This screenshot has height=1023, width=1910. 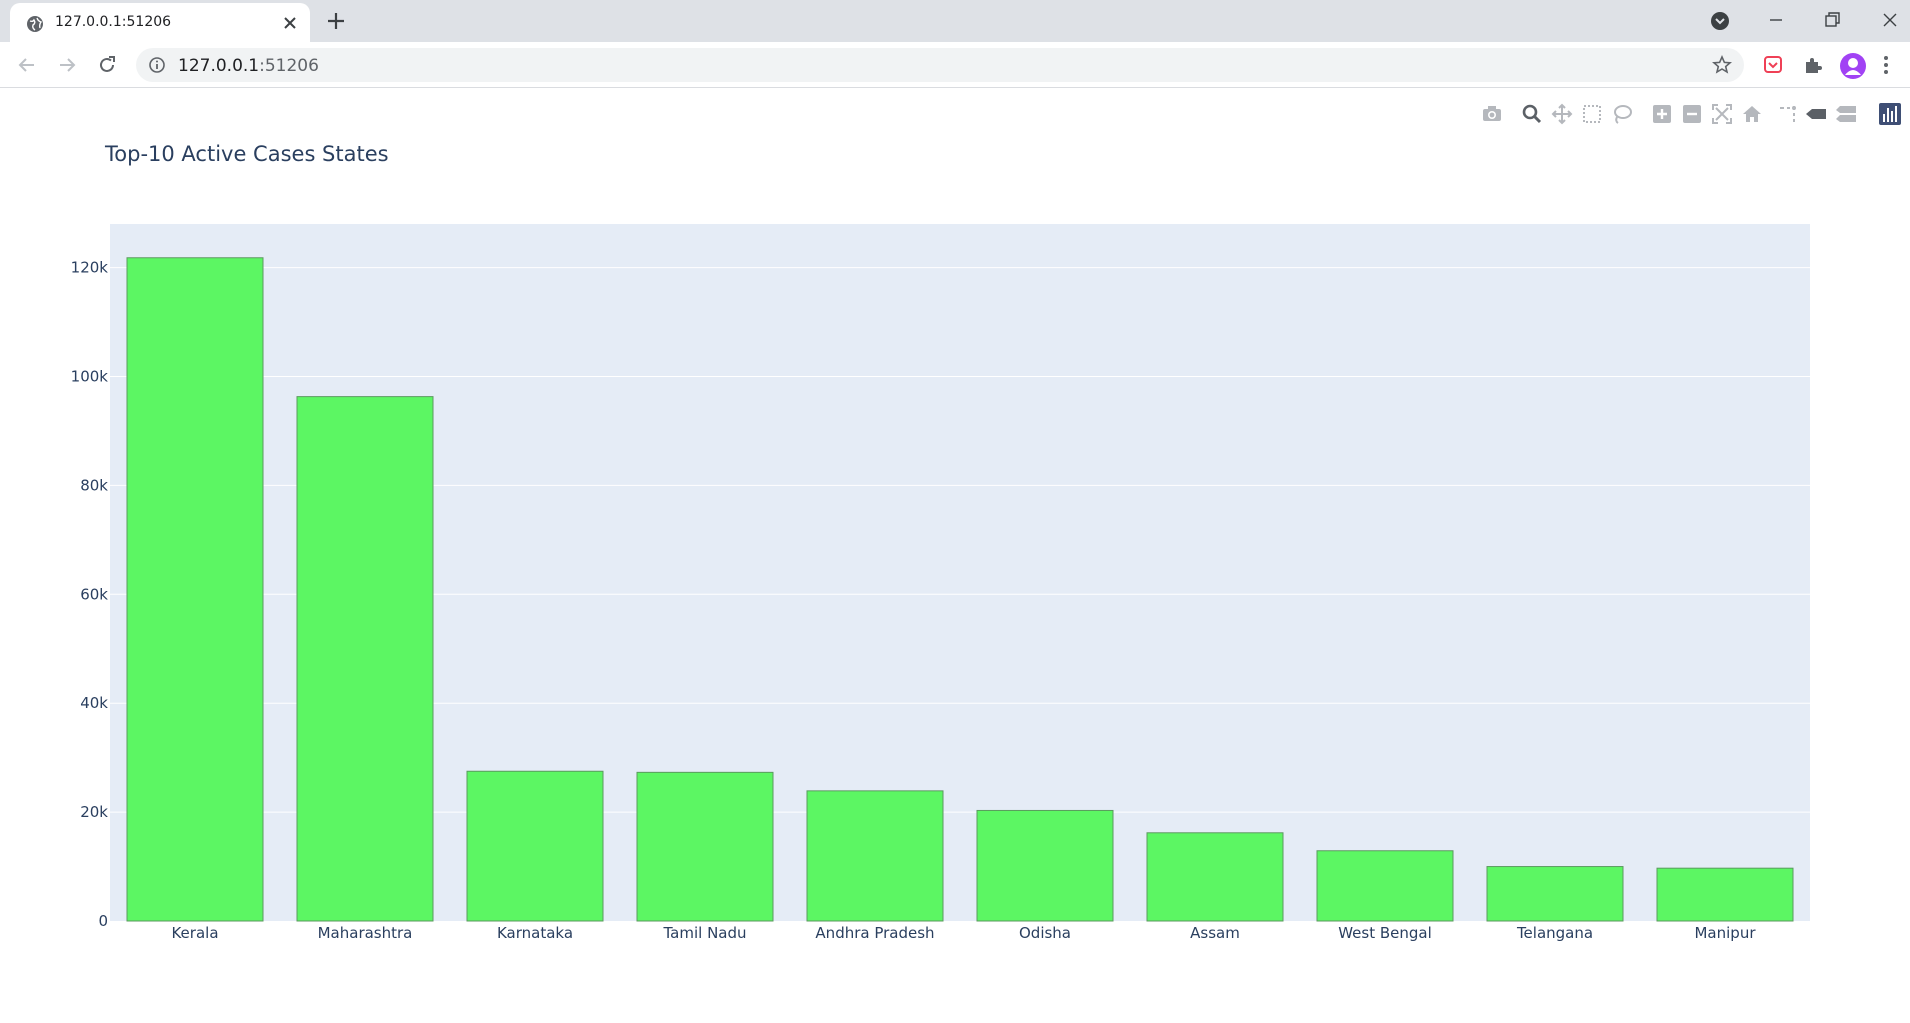 What do you see at coordinates (1562, 114) in the screenshot?
I see `pan-icon` at bounding box center [1562, 114].